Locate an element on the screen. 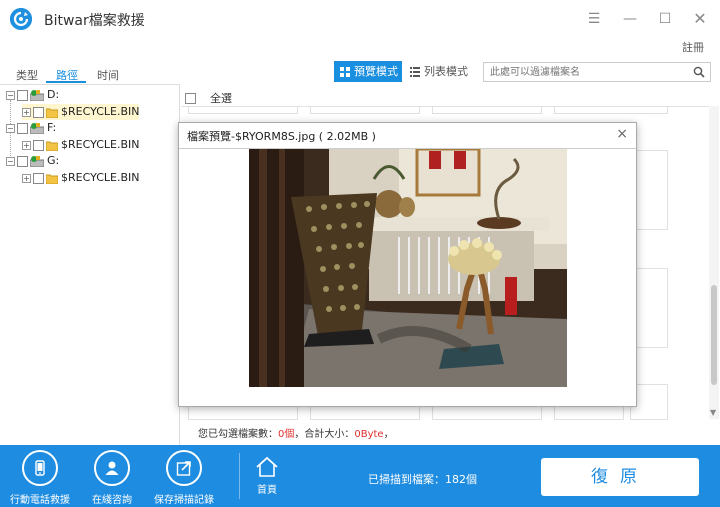  app-title: Bitwar檔案救援 is located at coordinates (94, 21).